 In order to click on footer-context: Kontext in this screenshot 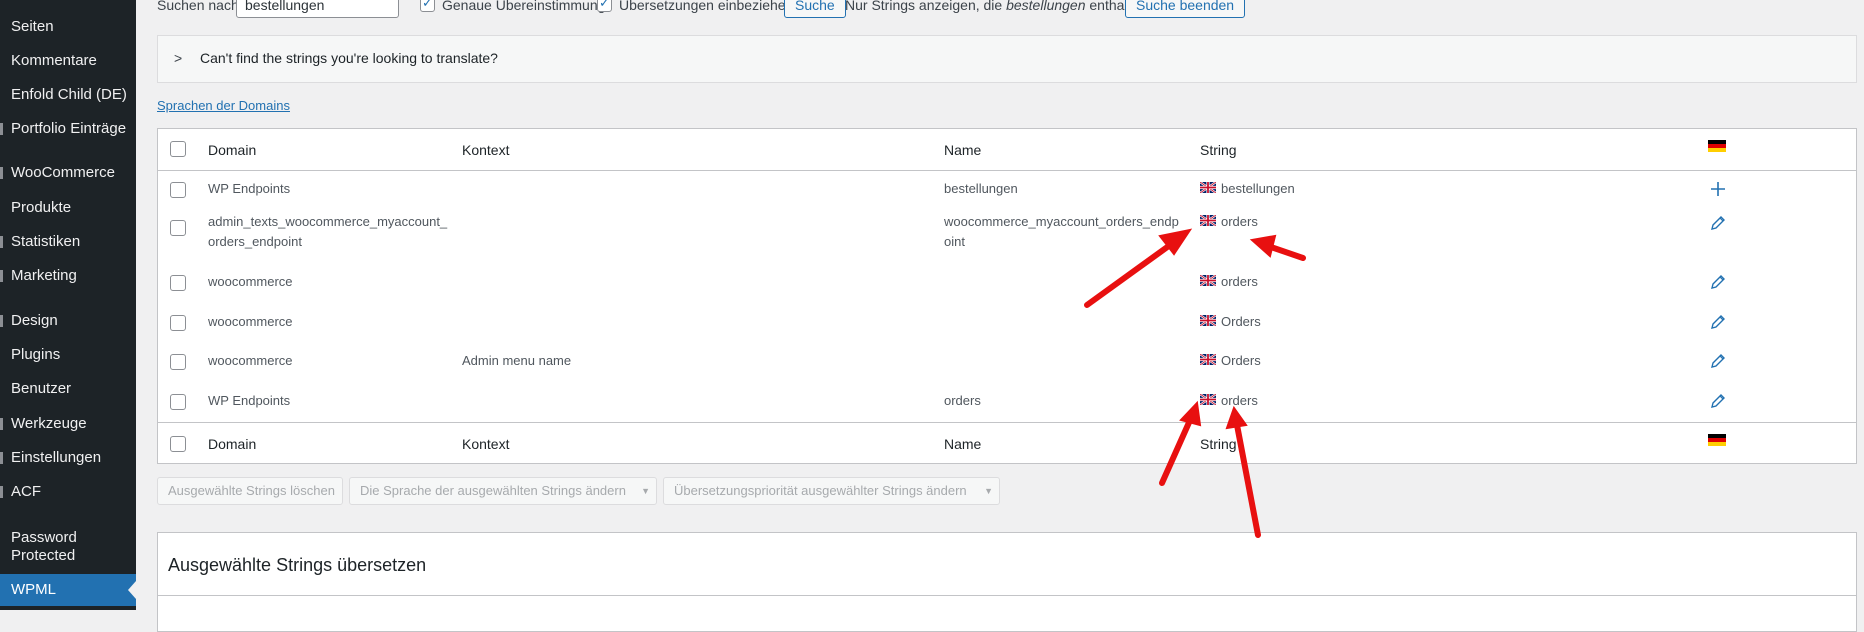, I will do `click(485, 444)`.